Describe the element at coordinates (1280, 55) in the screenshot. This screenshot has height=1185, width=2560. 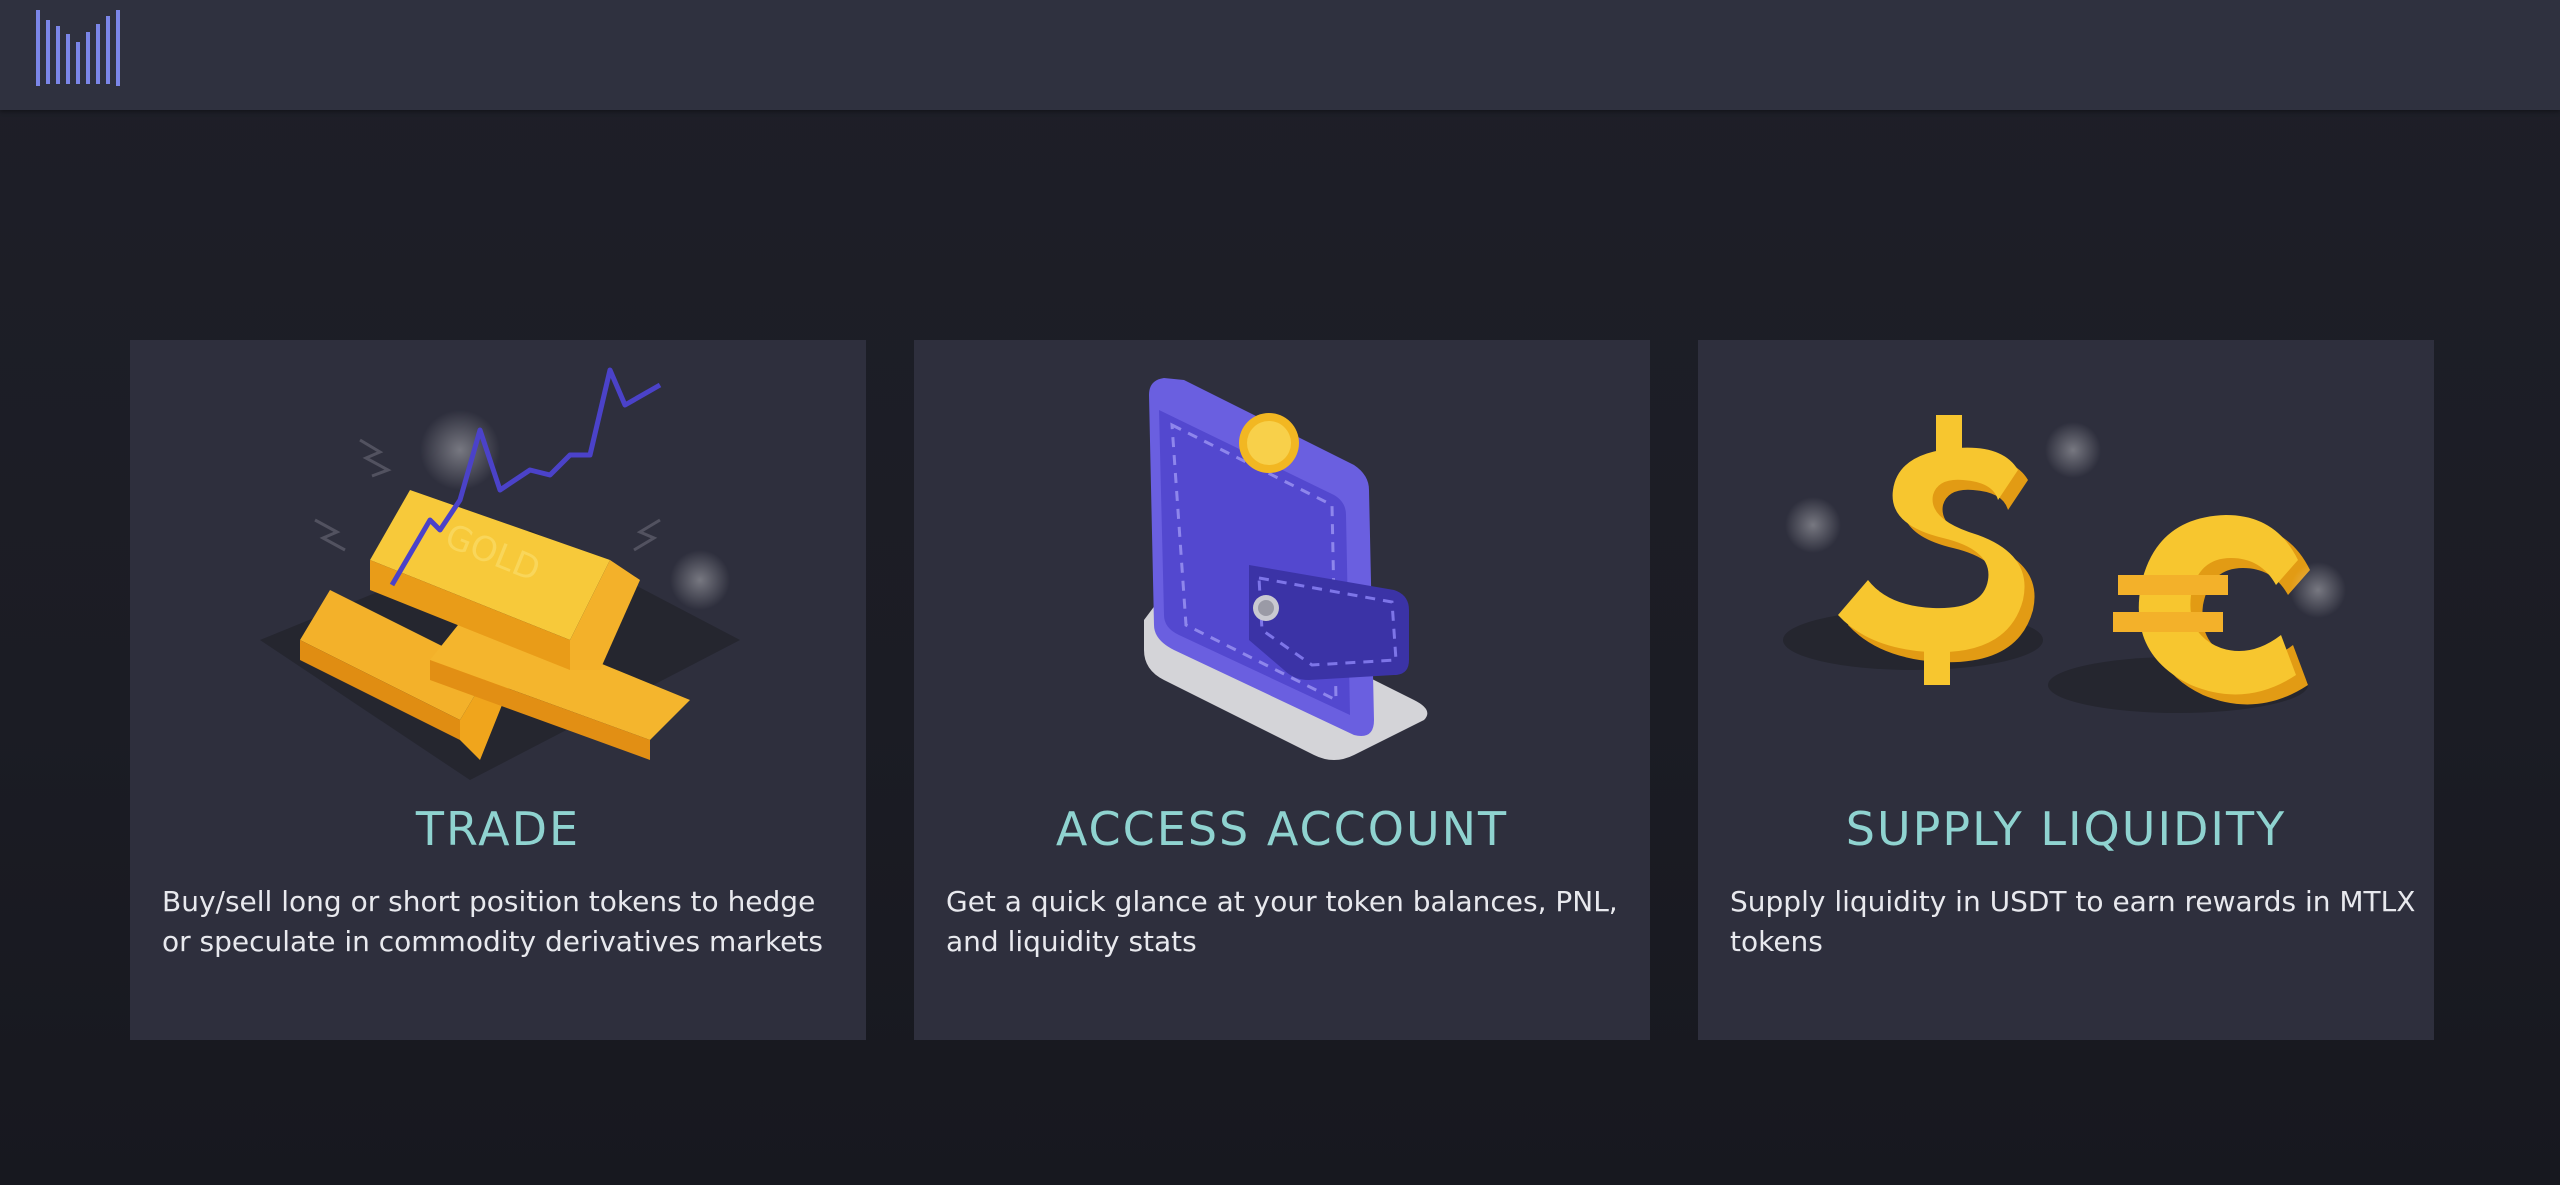
I see `top-nav-bar` at that location.